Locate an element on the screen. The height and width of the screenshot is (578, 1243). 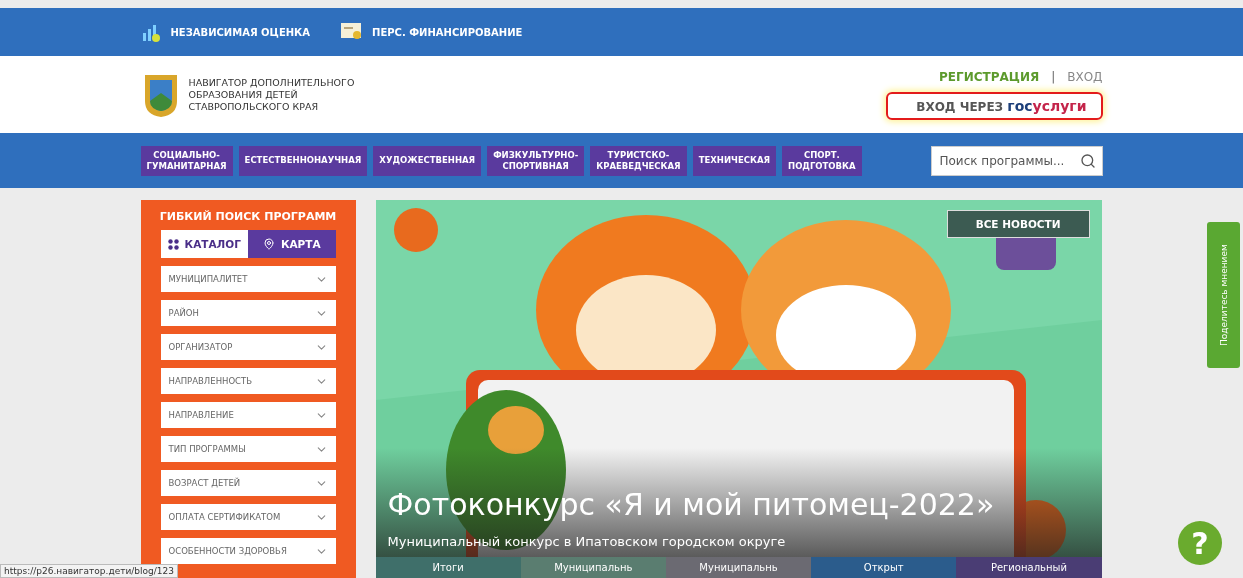
filter-dropdown: ТИП ПРОГРАММЫ is located at coordinates (248, 449).